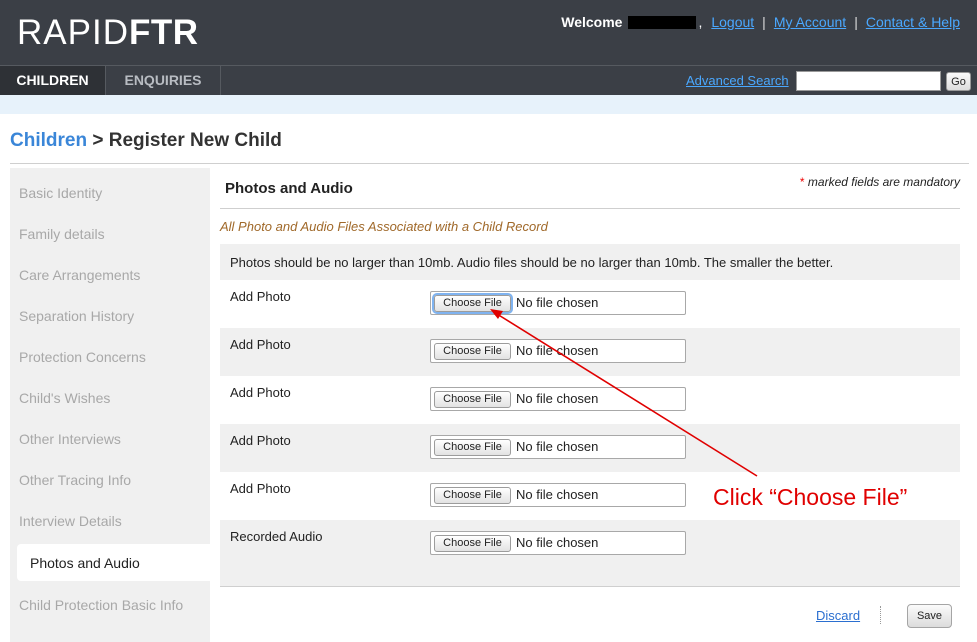  Describe the element at coordinates (838, 615) in the screenshot. I see `discard-link: Discard` at that location.